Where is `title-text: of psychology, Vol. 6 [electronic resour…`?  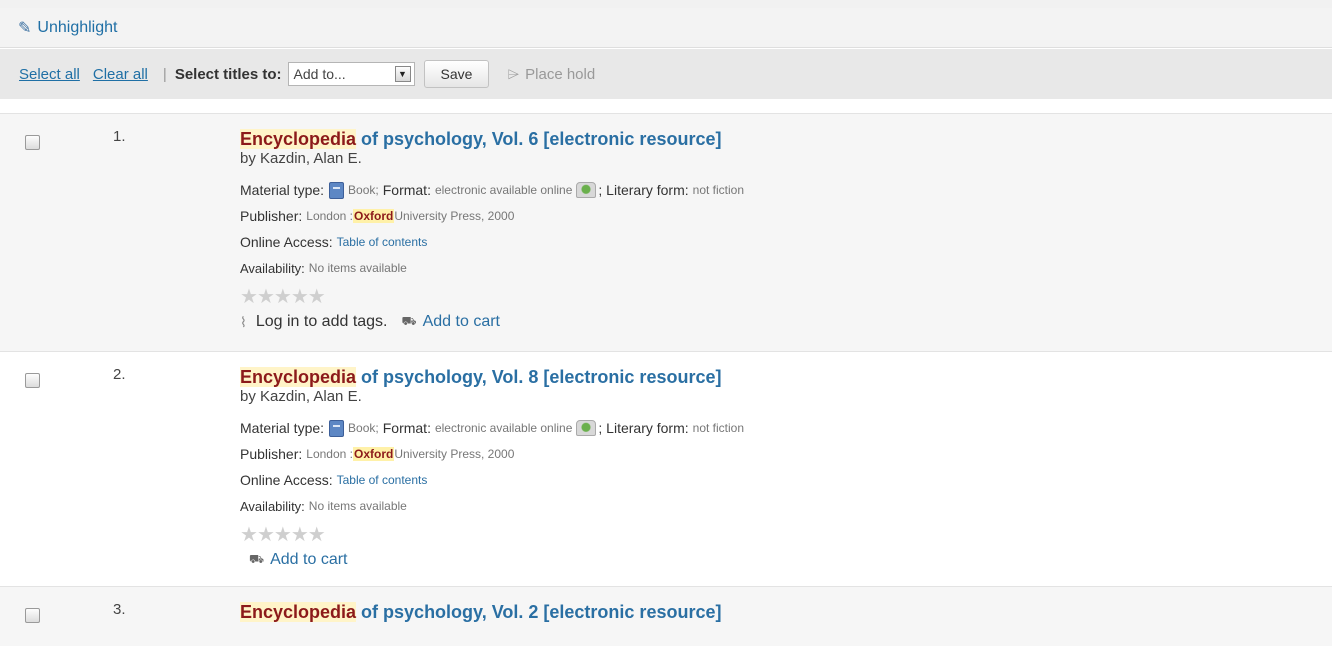
title-text: of psychology, Vol. 6 [electronic resour… is located at coordinates (538, 139).